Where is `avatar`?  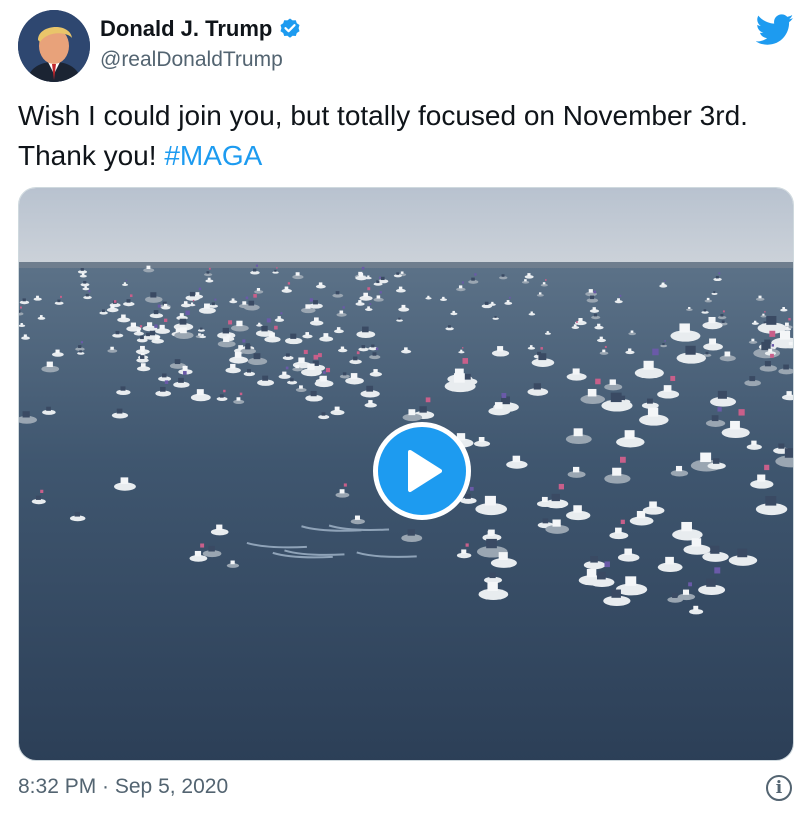
avatar is located at coordinates (54, 46).